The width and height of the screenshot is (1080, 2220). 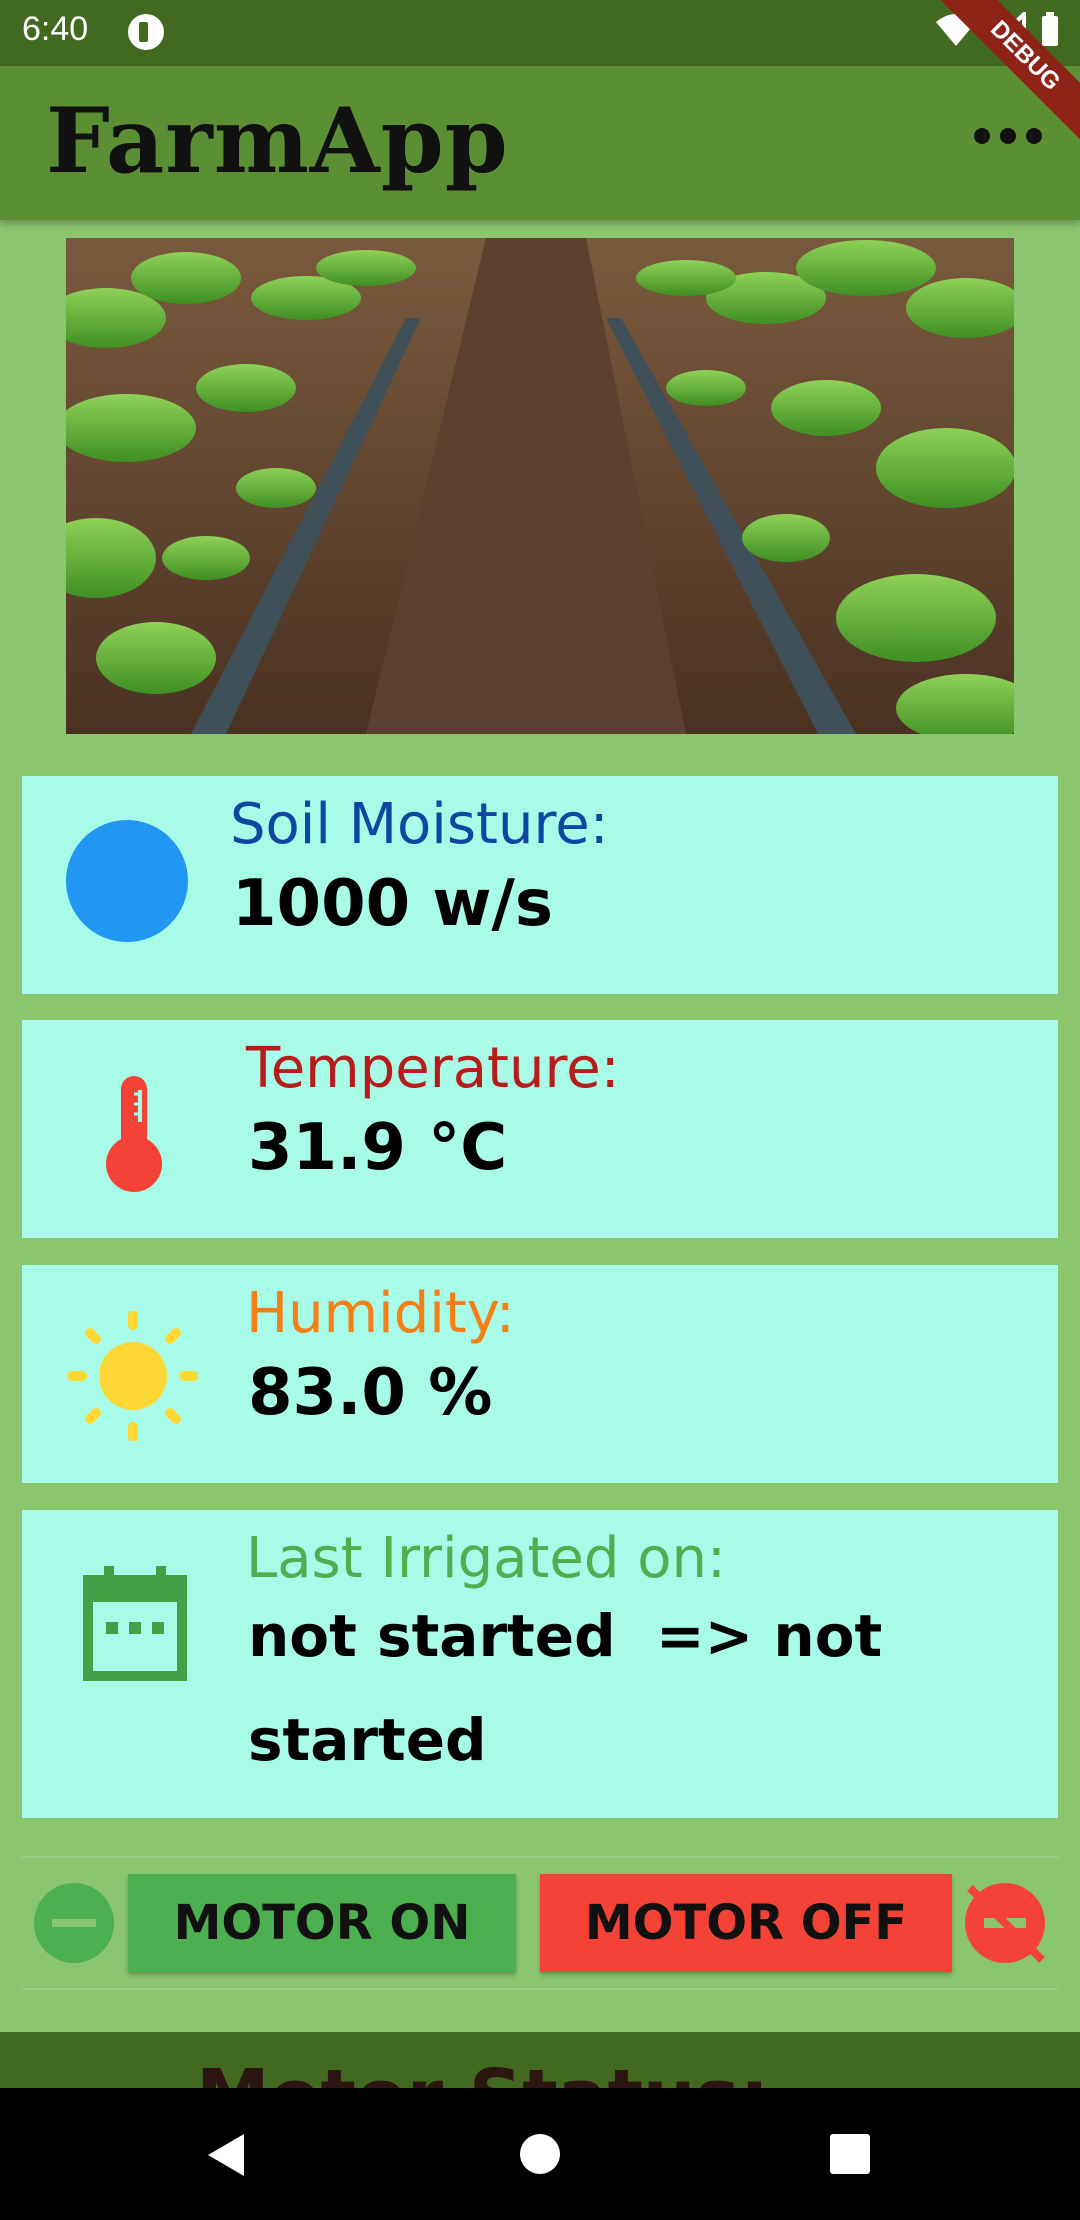 What do you see at coordinates (1008, 136) in the screenshot?
I see `more-horiz-icon` at bounding box center [1008, 136].